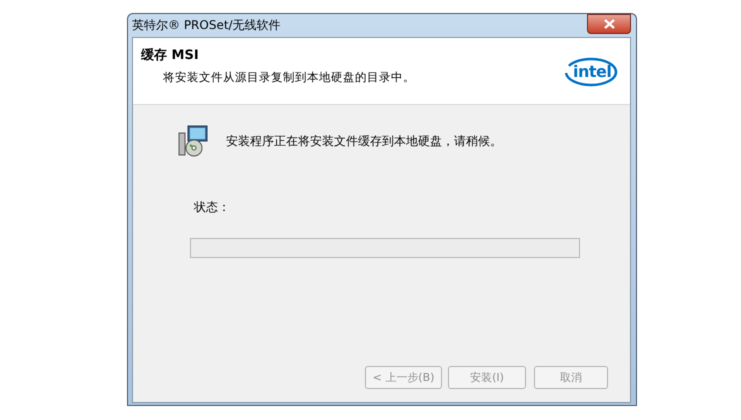 This screenshot has height=420, width=741. What do you see at coordinates (289, 77) in the screenshot?
I see `page-description: 将安装文件从源目录复制到本地硬盘的目录中。` at bounding box center [289, 77].